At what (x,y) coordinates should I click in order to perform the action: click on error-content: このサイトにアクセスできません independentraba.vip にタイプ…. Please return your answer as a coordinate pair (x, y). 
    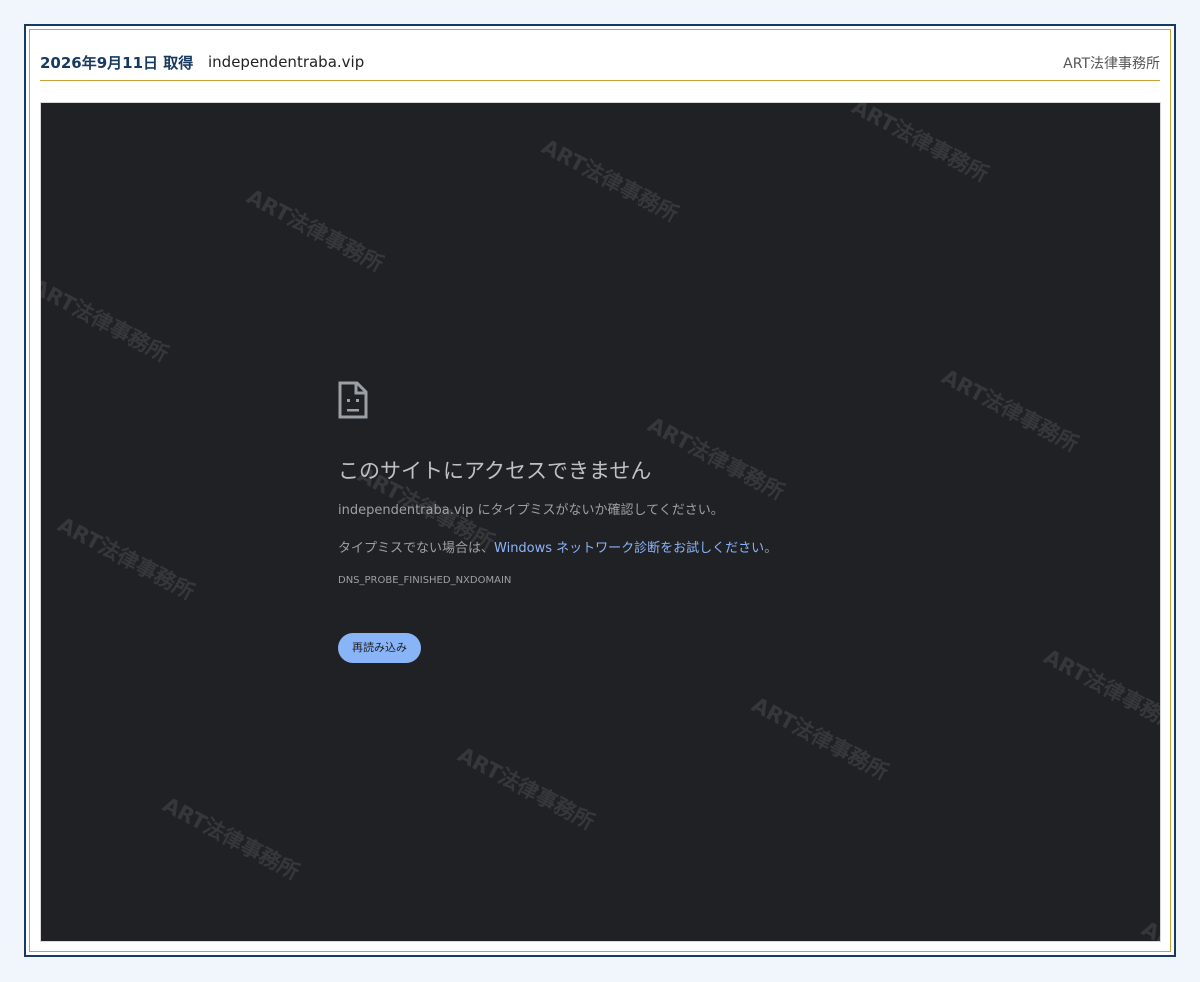
    Looking at the image, I should click on (648, 522).